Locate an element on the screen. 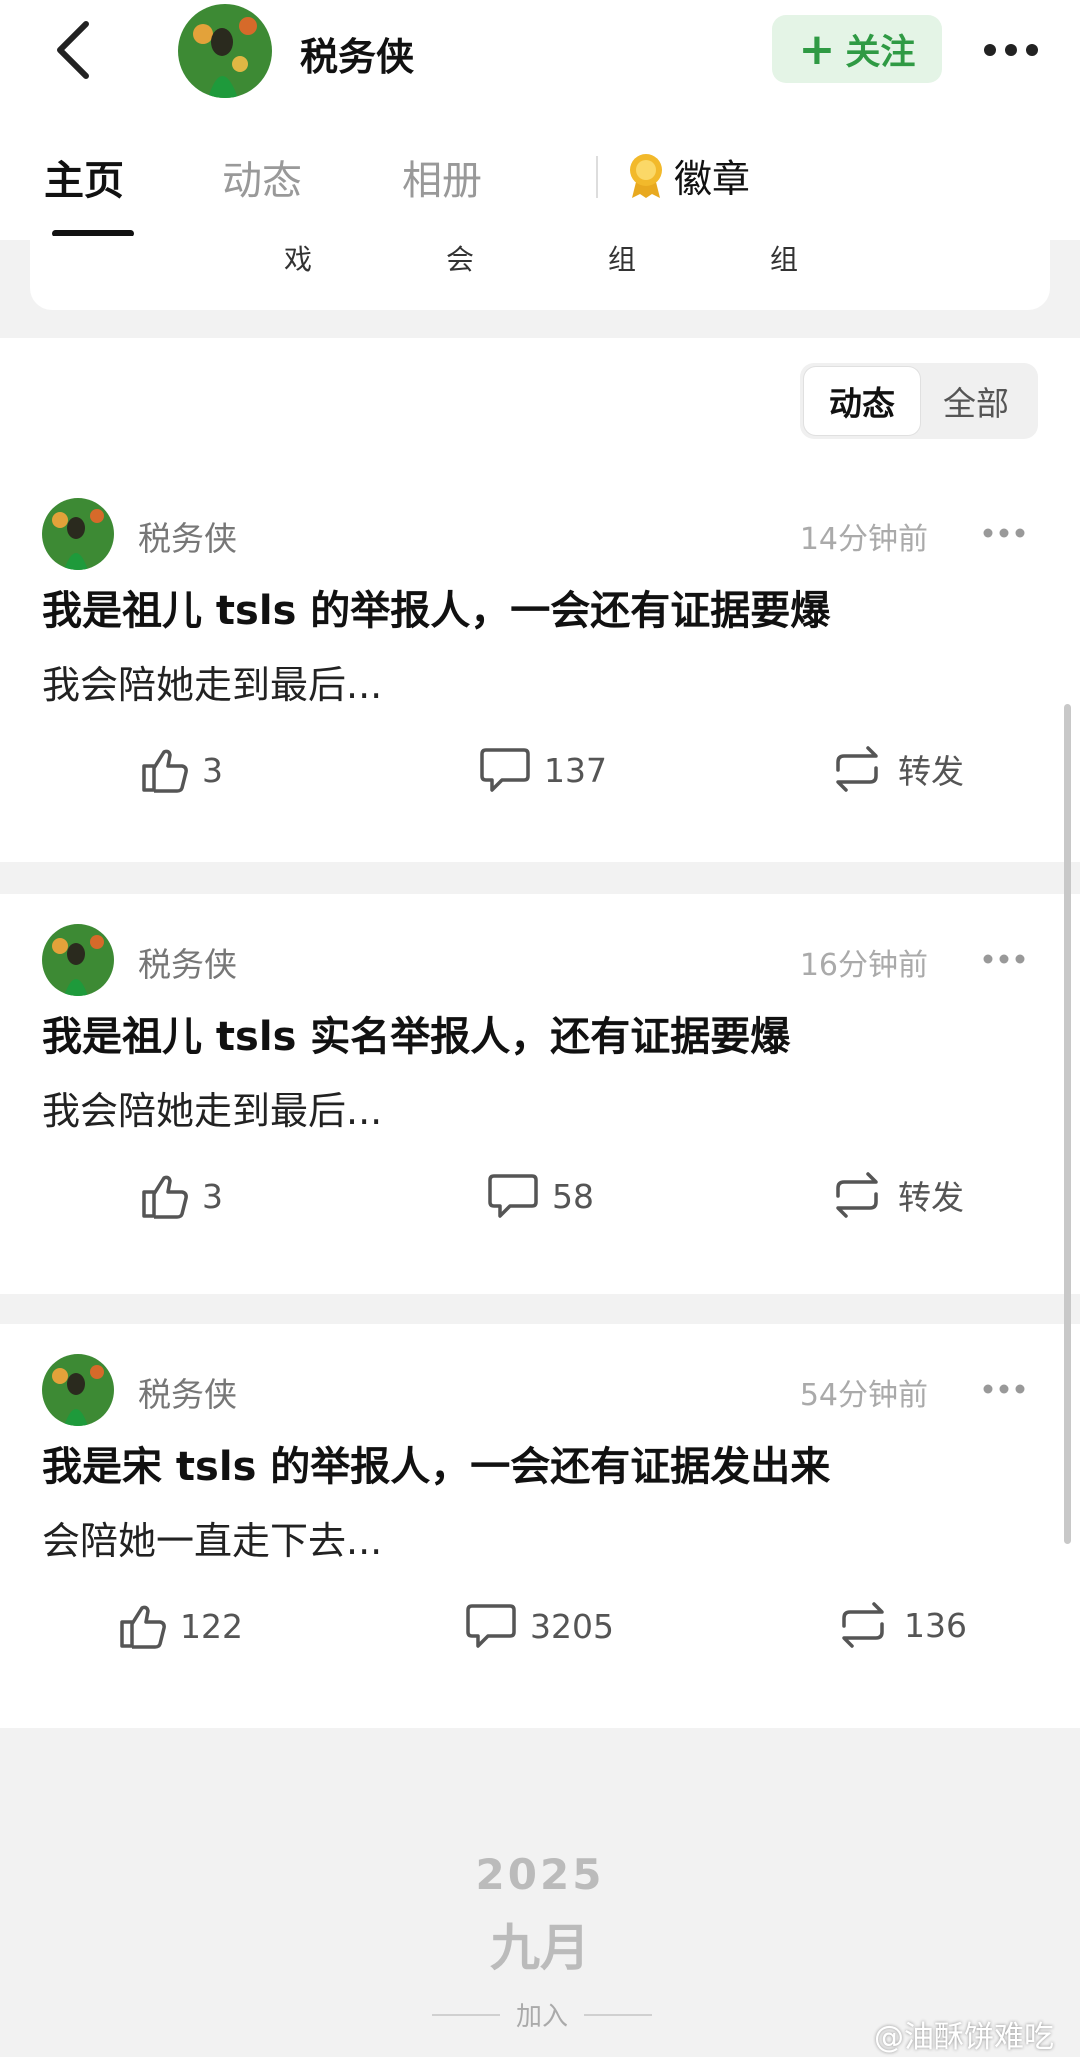  profile-header: 税务侠 + 关注 主页 动态 相册 徽章 is located at coordinates (540, 120).